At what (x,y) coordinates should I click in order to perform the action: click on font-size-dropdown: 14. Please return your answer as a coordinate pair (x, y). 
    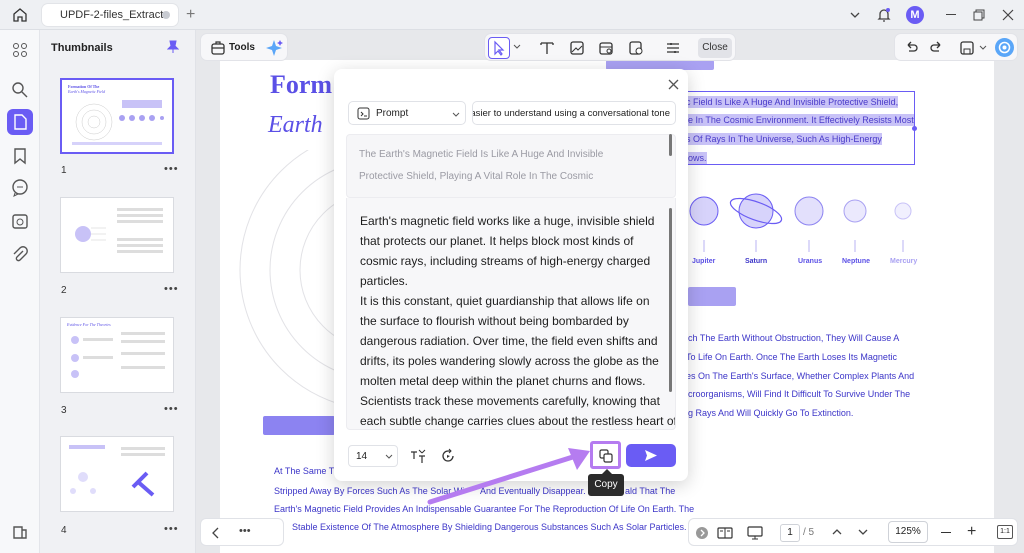
    Looking at the image, I should click on (373, 456).